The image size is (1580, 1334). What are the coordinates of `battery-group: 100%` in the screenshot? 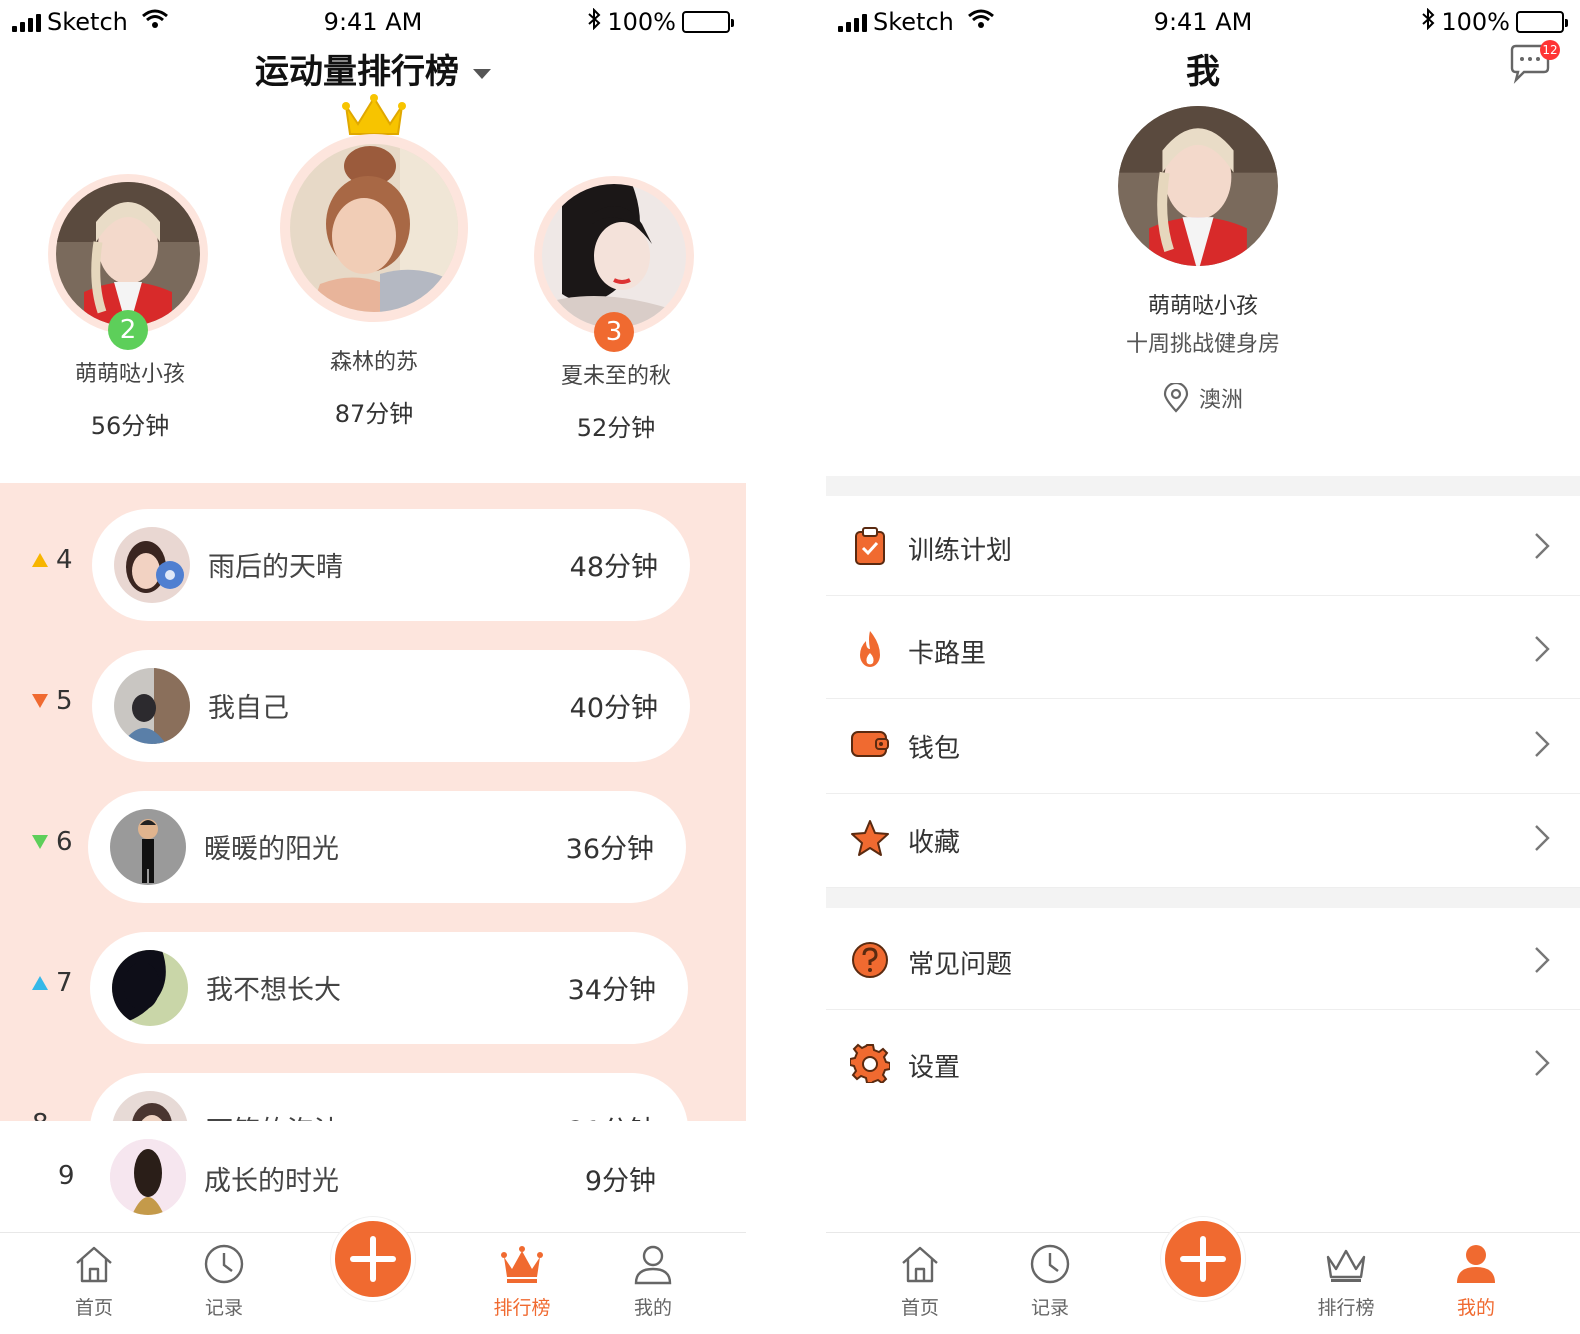 It's located at (1494, 21).